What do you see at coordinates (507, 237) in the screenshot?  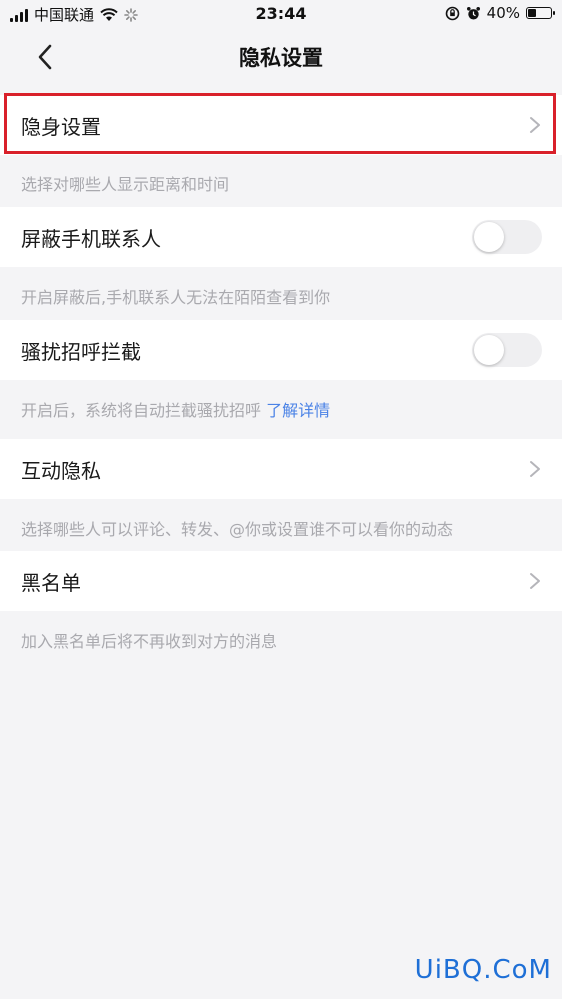 I see `block-contacts-toggle` at bounding box center [507, 237].